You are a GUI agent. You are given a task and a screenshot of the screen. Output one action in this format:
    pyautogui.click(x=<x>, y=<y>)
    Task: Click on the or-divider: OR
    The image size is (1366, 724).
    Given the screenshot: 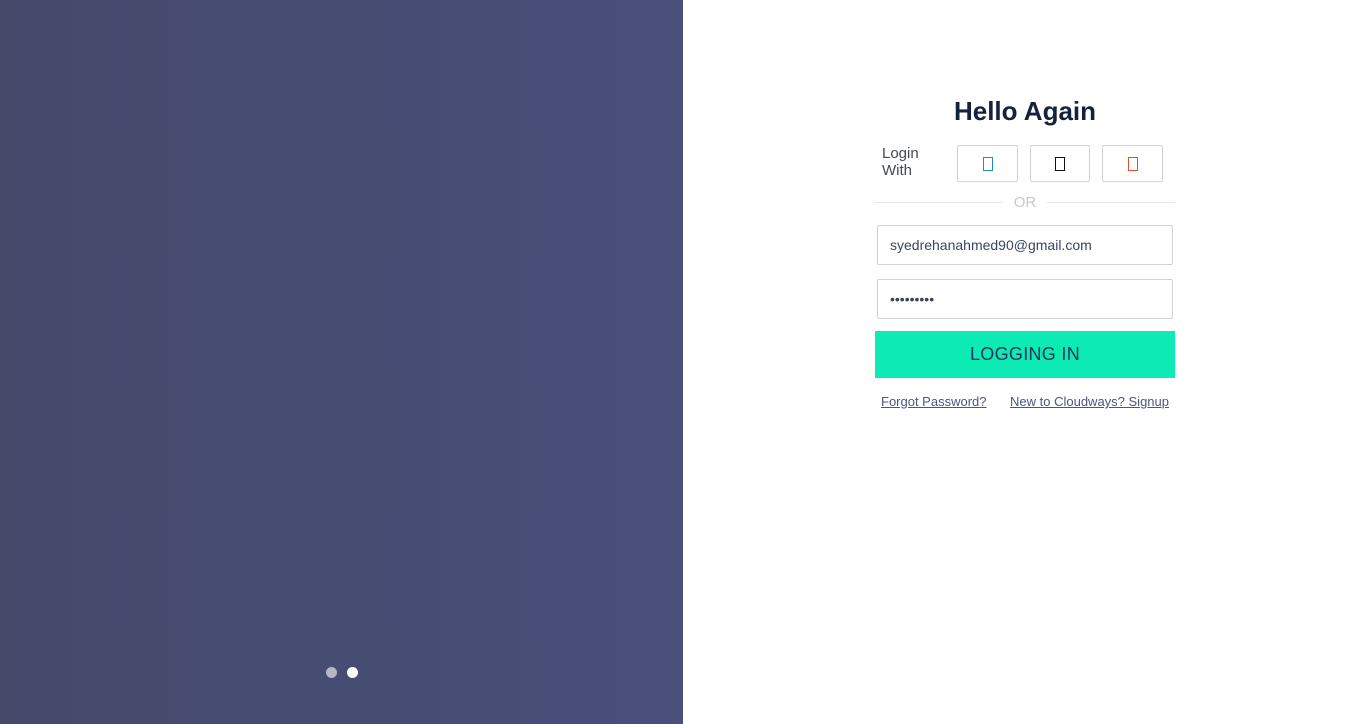 What is the action you would take?
    pyautogui.click(x=1025, y=202)
    